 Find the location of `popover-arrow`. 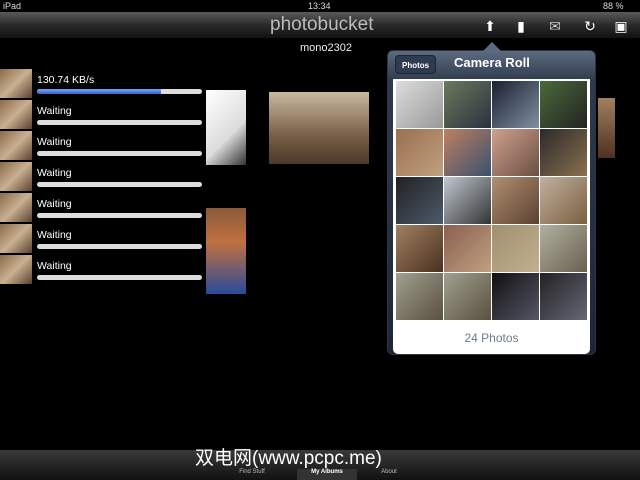

popover-arrow is located at coordinates (492, 46).